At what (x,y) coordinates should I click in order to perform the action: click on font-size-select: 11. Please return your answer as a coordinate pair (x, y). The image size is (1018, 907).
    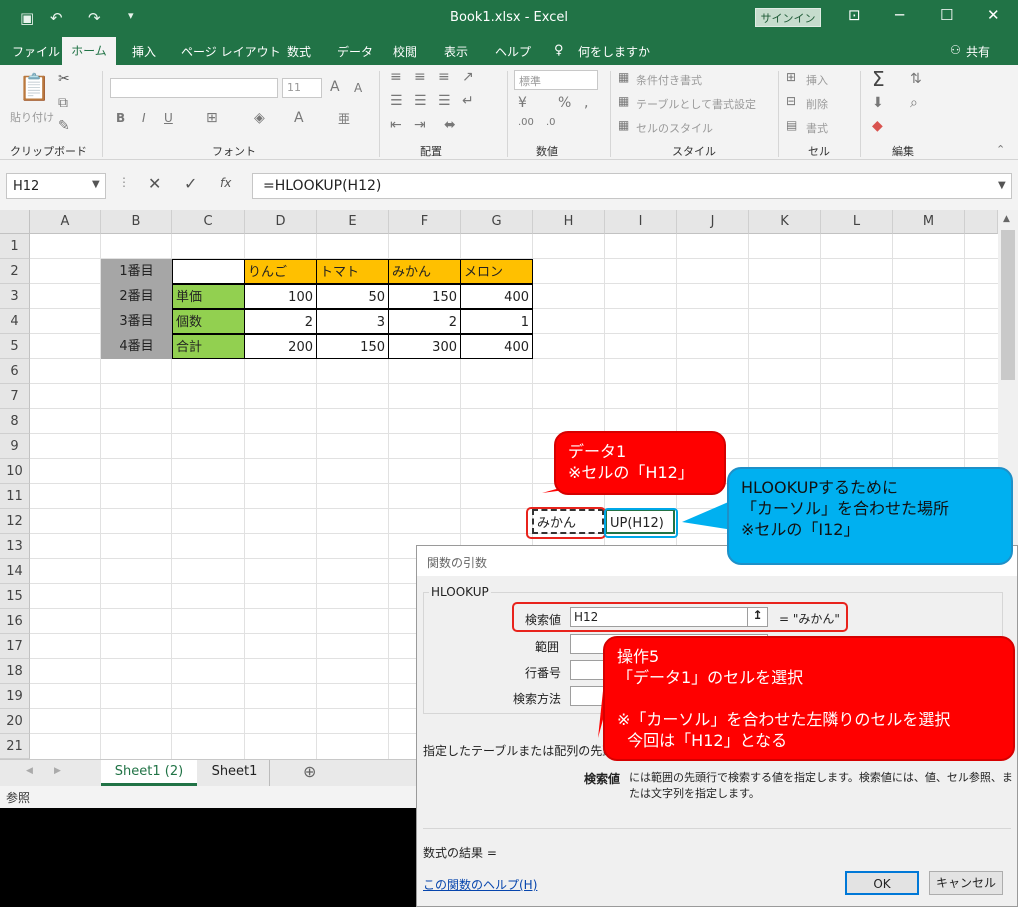
    Looking at the image, I should click on (302, 88).